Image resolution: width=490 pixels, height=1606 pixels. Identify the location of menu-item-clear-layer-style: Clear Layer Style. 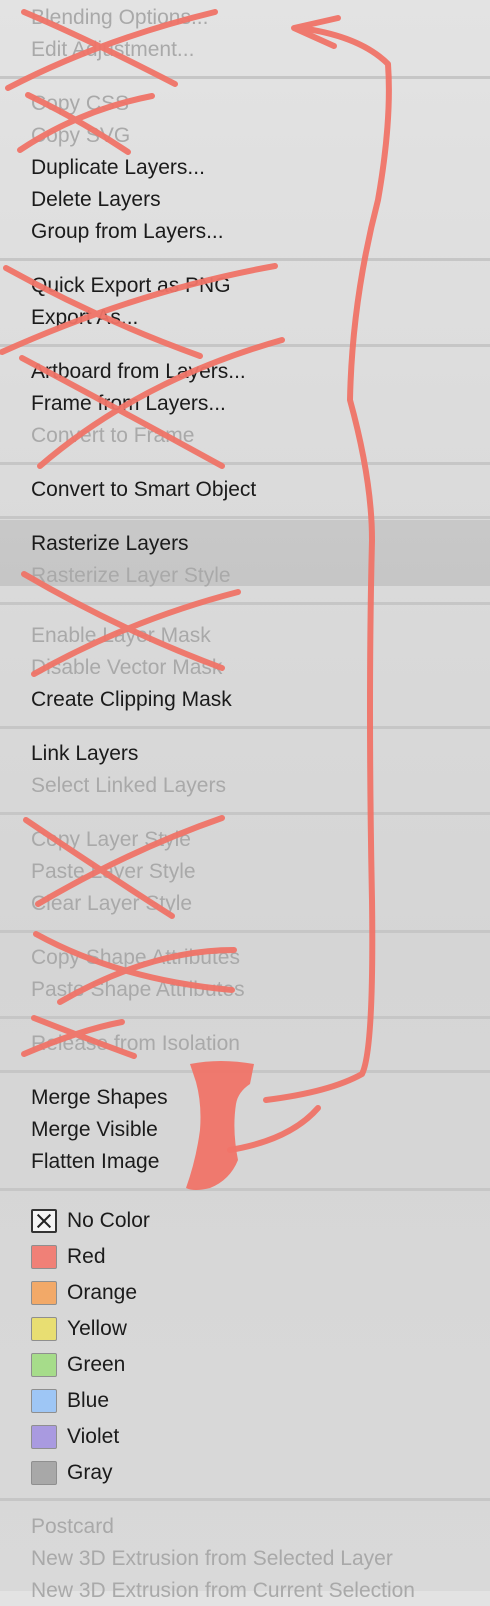
(111, 904).